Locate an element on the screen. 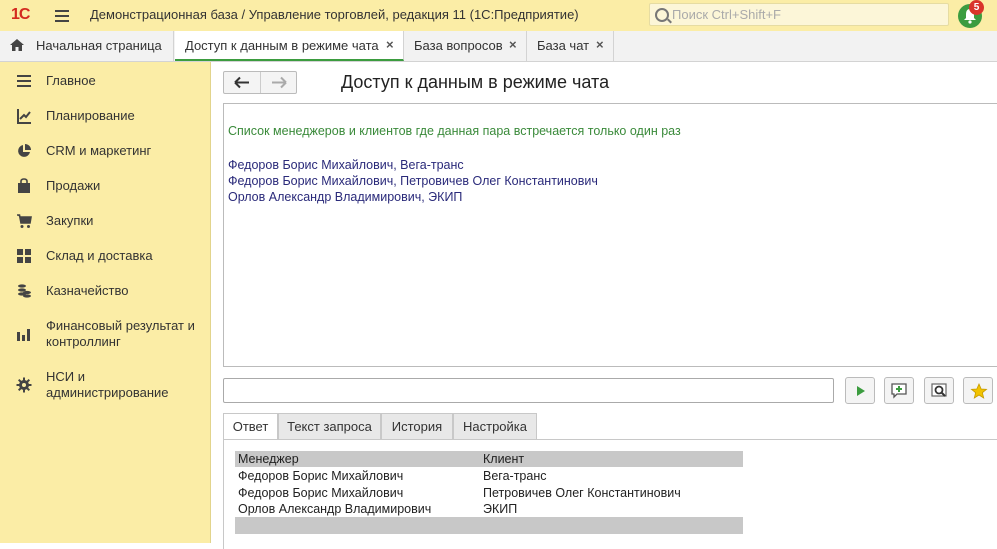 The image size is (997, 549). magnifier-icon is located at coordinates (939, 390).